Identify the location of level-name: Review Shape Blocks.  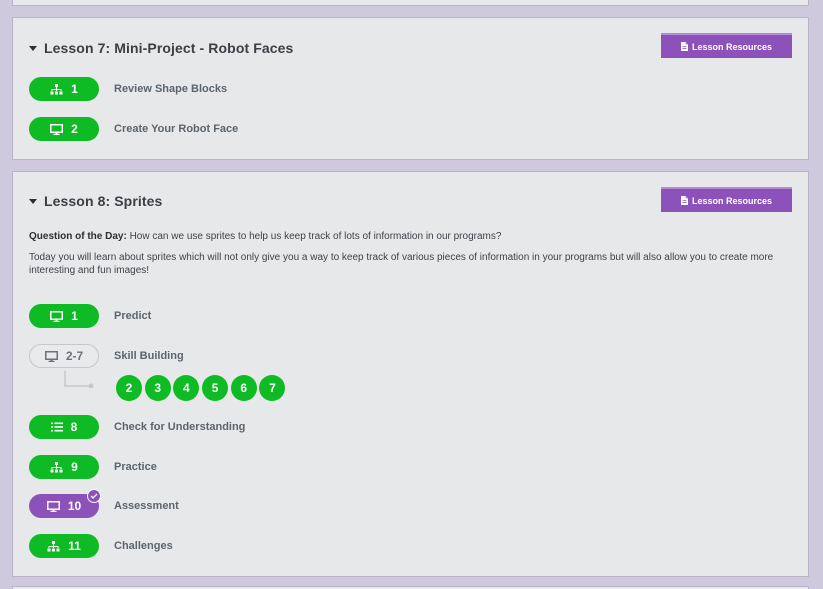
(170, 89).